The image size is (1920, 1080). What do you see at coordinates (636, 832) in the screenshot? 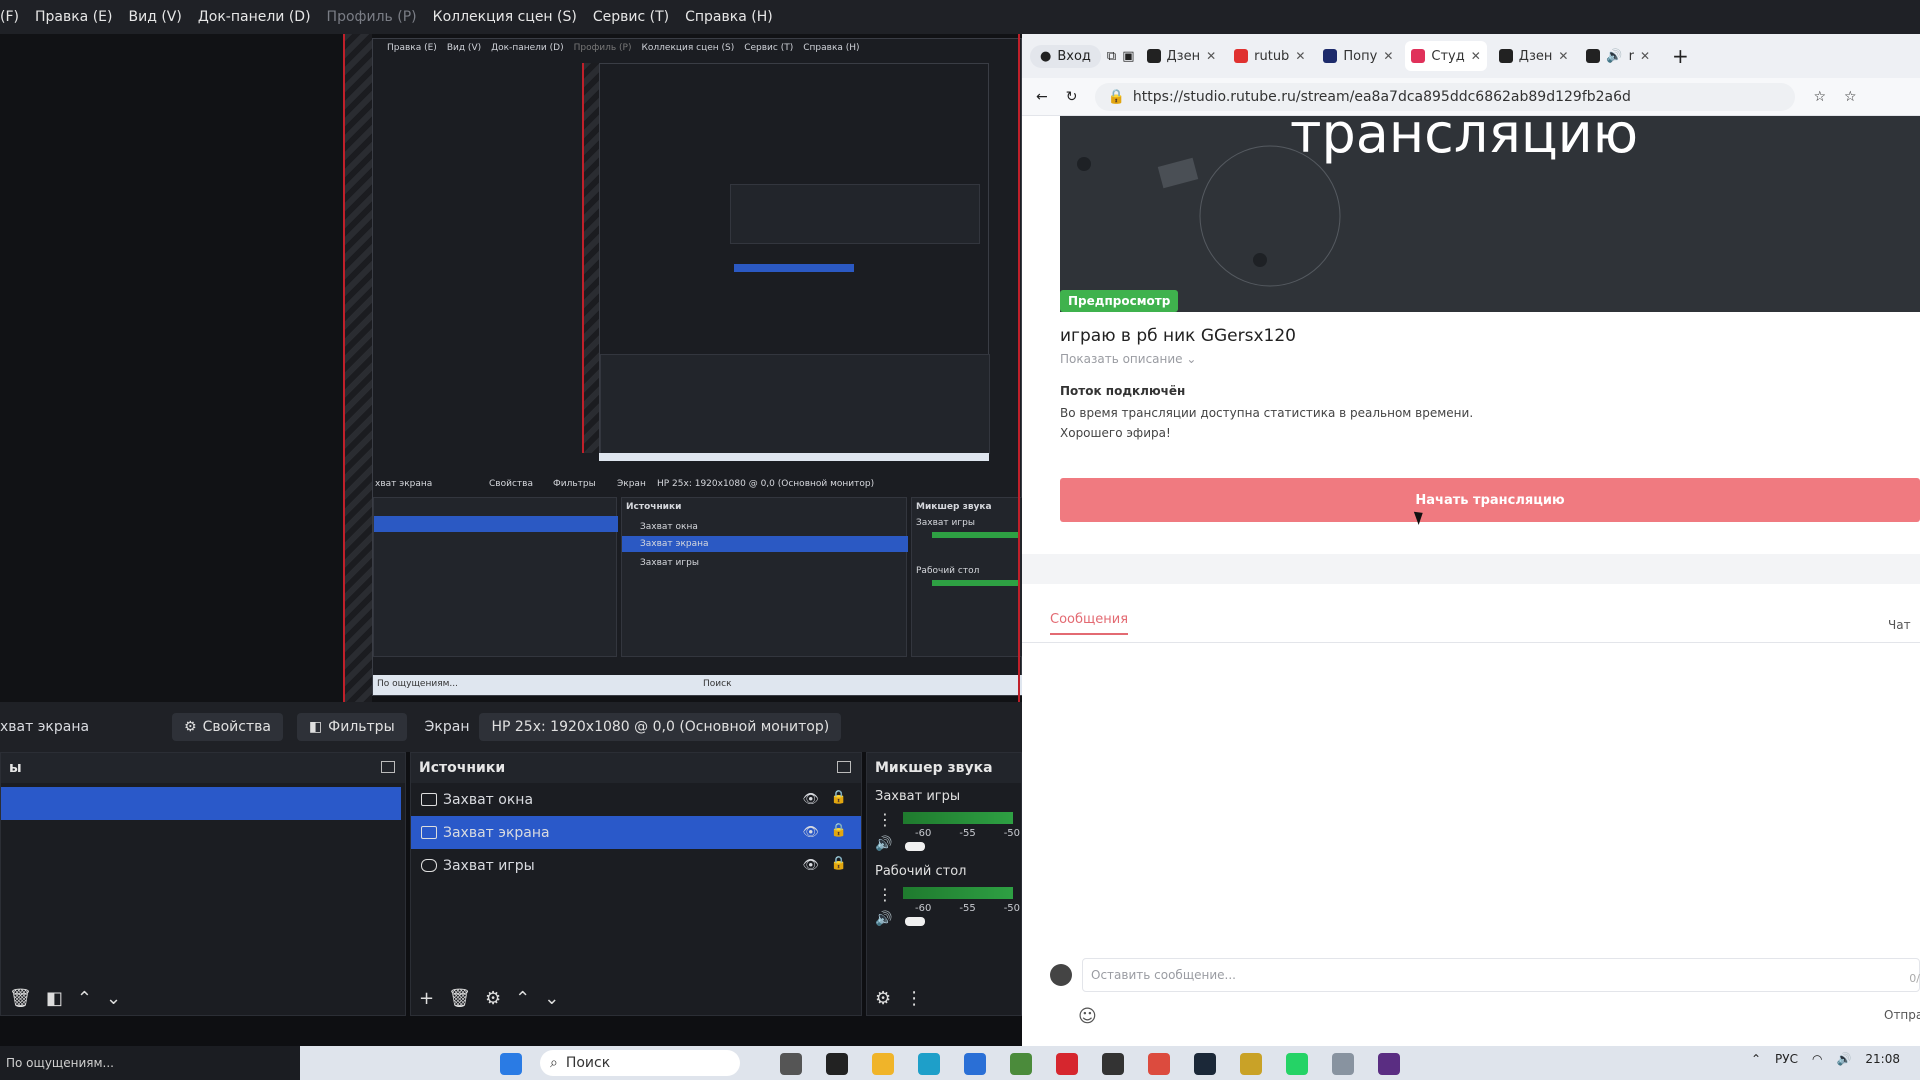
I see `source-item-selected: Захват экрана 👁 🔒` at bounding box center [636, 832].